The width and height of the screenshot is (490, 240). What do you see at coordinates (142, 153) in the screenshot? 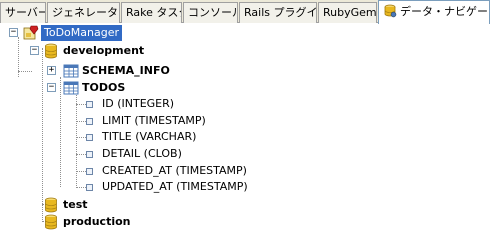
I see `tree-node-label: DETAIL (CLOB)` at bounding box center [142, 153].